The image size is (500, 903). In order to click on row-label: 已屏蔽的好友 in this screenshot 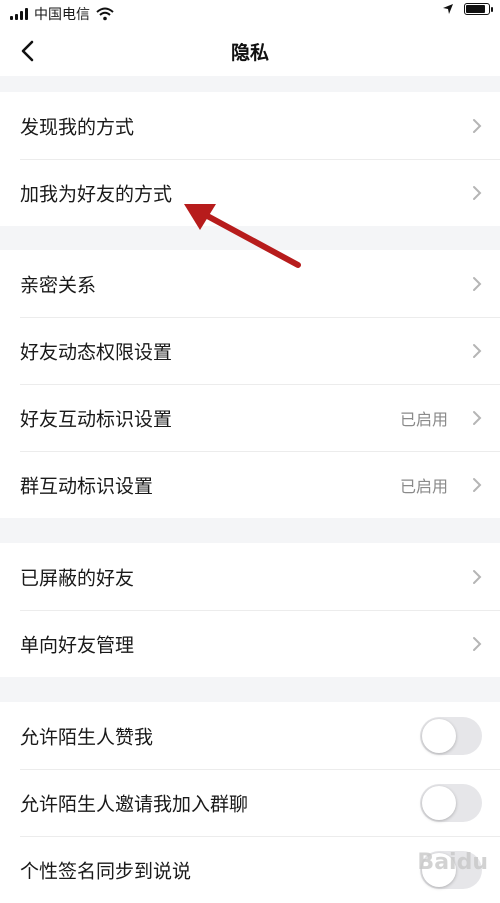, I will do `click(77, 578)`.